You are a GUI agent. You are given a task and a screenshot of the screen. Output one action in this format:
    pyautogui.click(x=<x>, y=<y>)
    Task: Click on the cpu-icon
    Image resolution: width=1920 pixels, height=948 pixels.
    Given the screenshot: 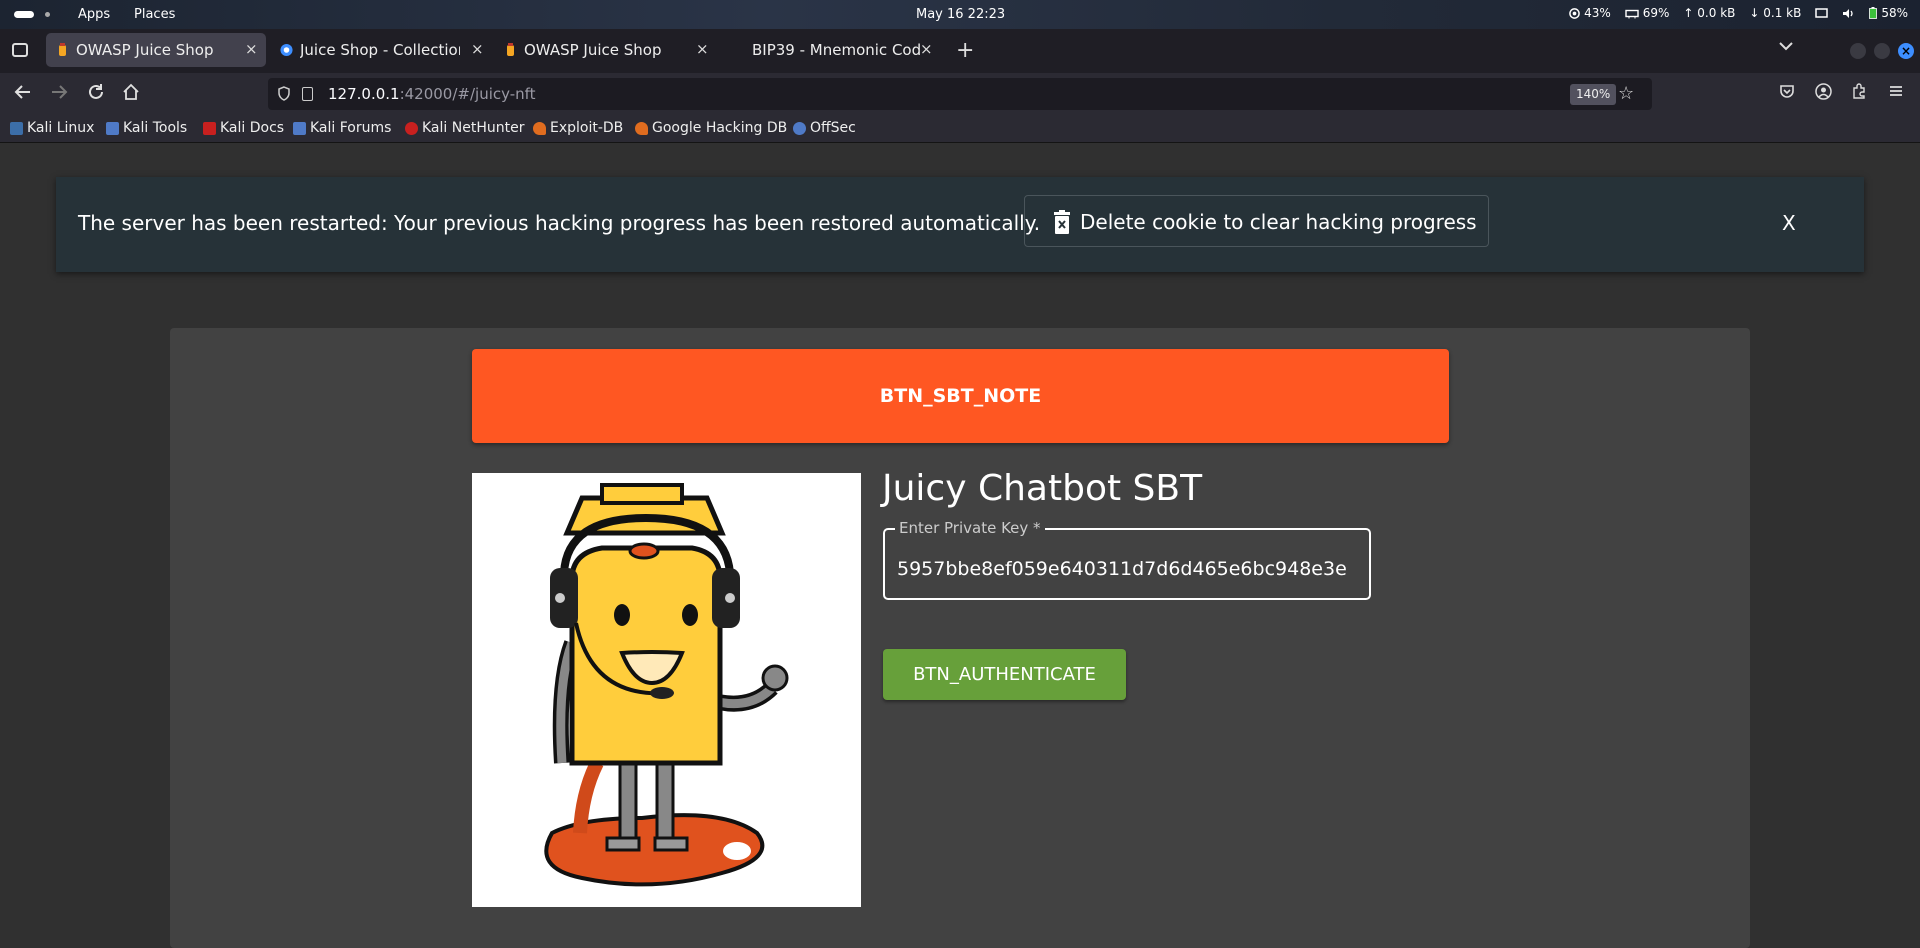 What is the action you would take?
    pyautogui.click(x=1574, y=13)
    